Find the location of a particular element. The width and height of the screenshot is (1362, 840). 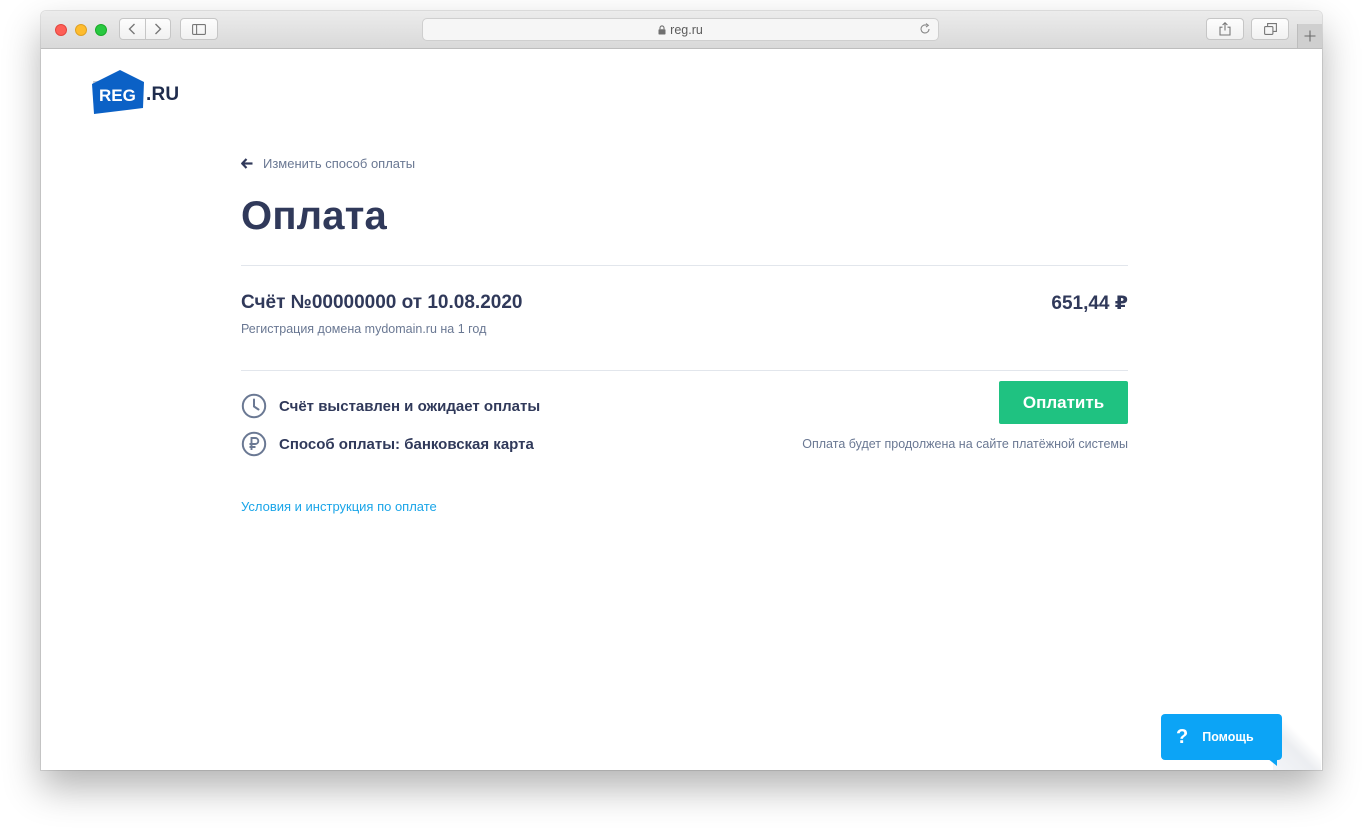

help-button: ? Помощь is located at coordinates (1221, 737).